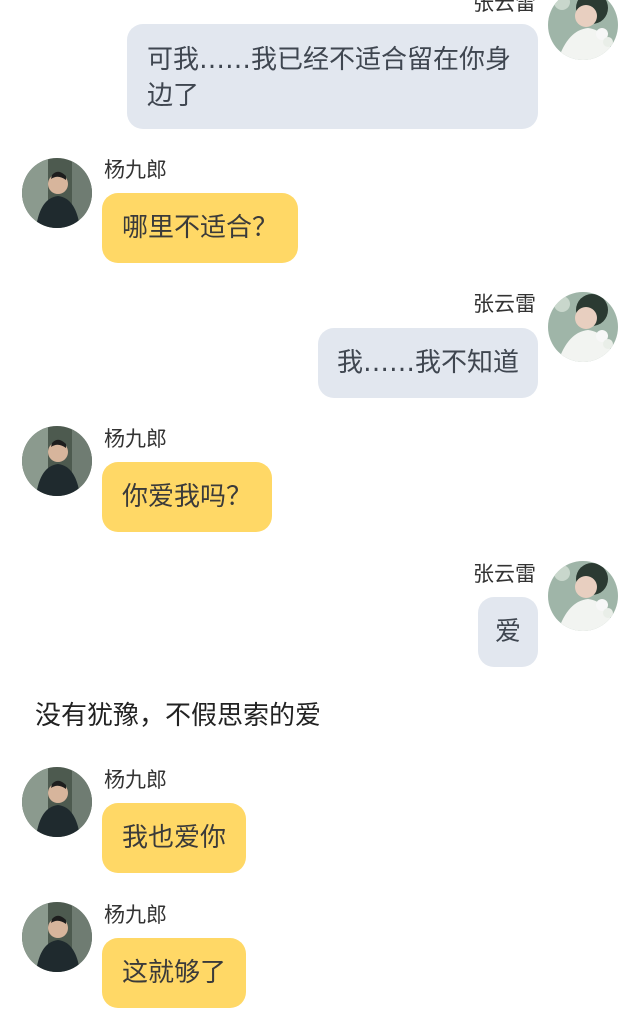  I want to click on narration-text: 没有犹豫，不假思索的爱, so click(178, 716).